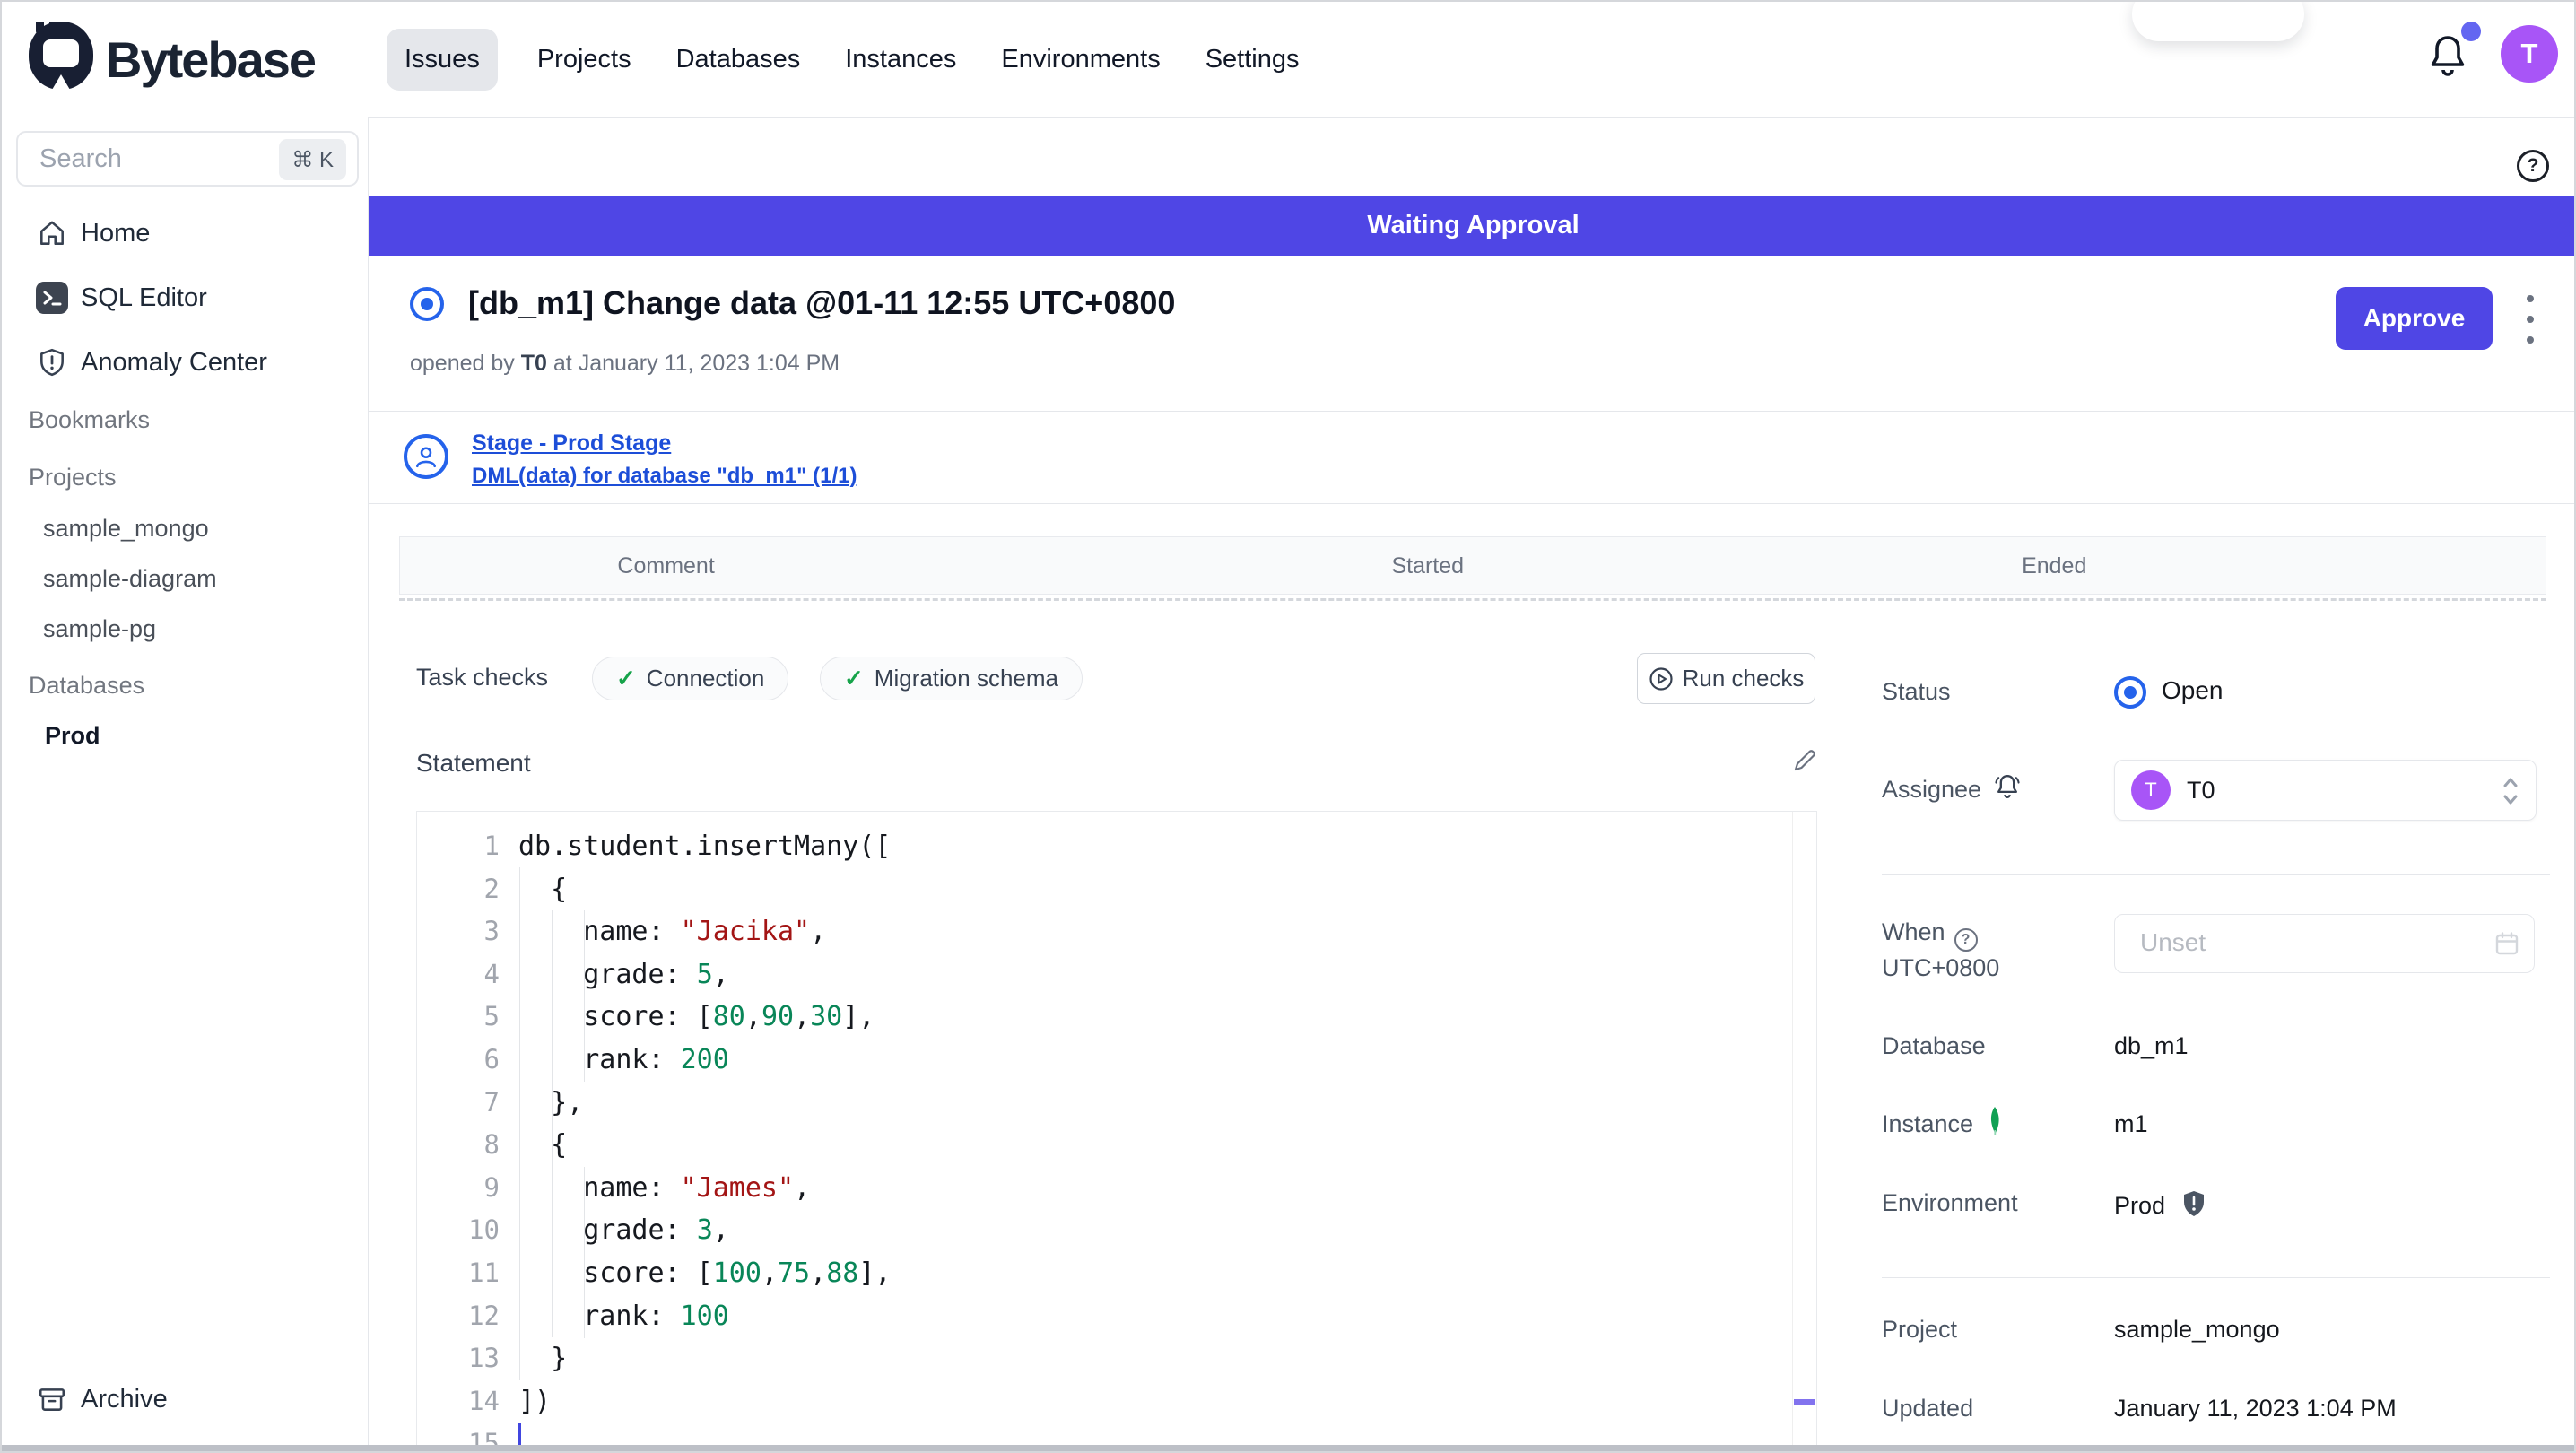  What do you see at coordinates (2218, 21) in the screenshot?
I see `ghost-highlight-pill` at bounding box center [2218, 21].